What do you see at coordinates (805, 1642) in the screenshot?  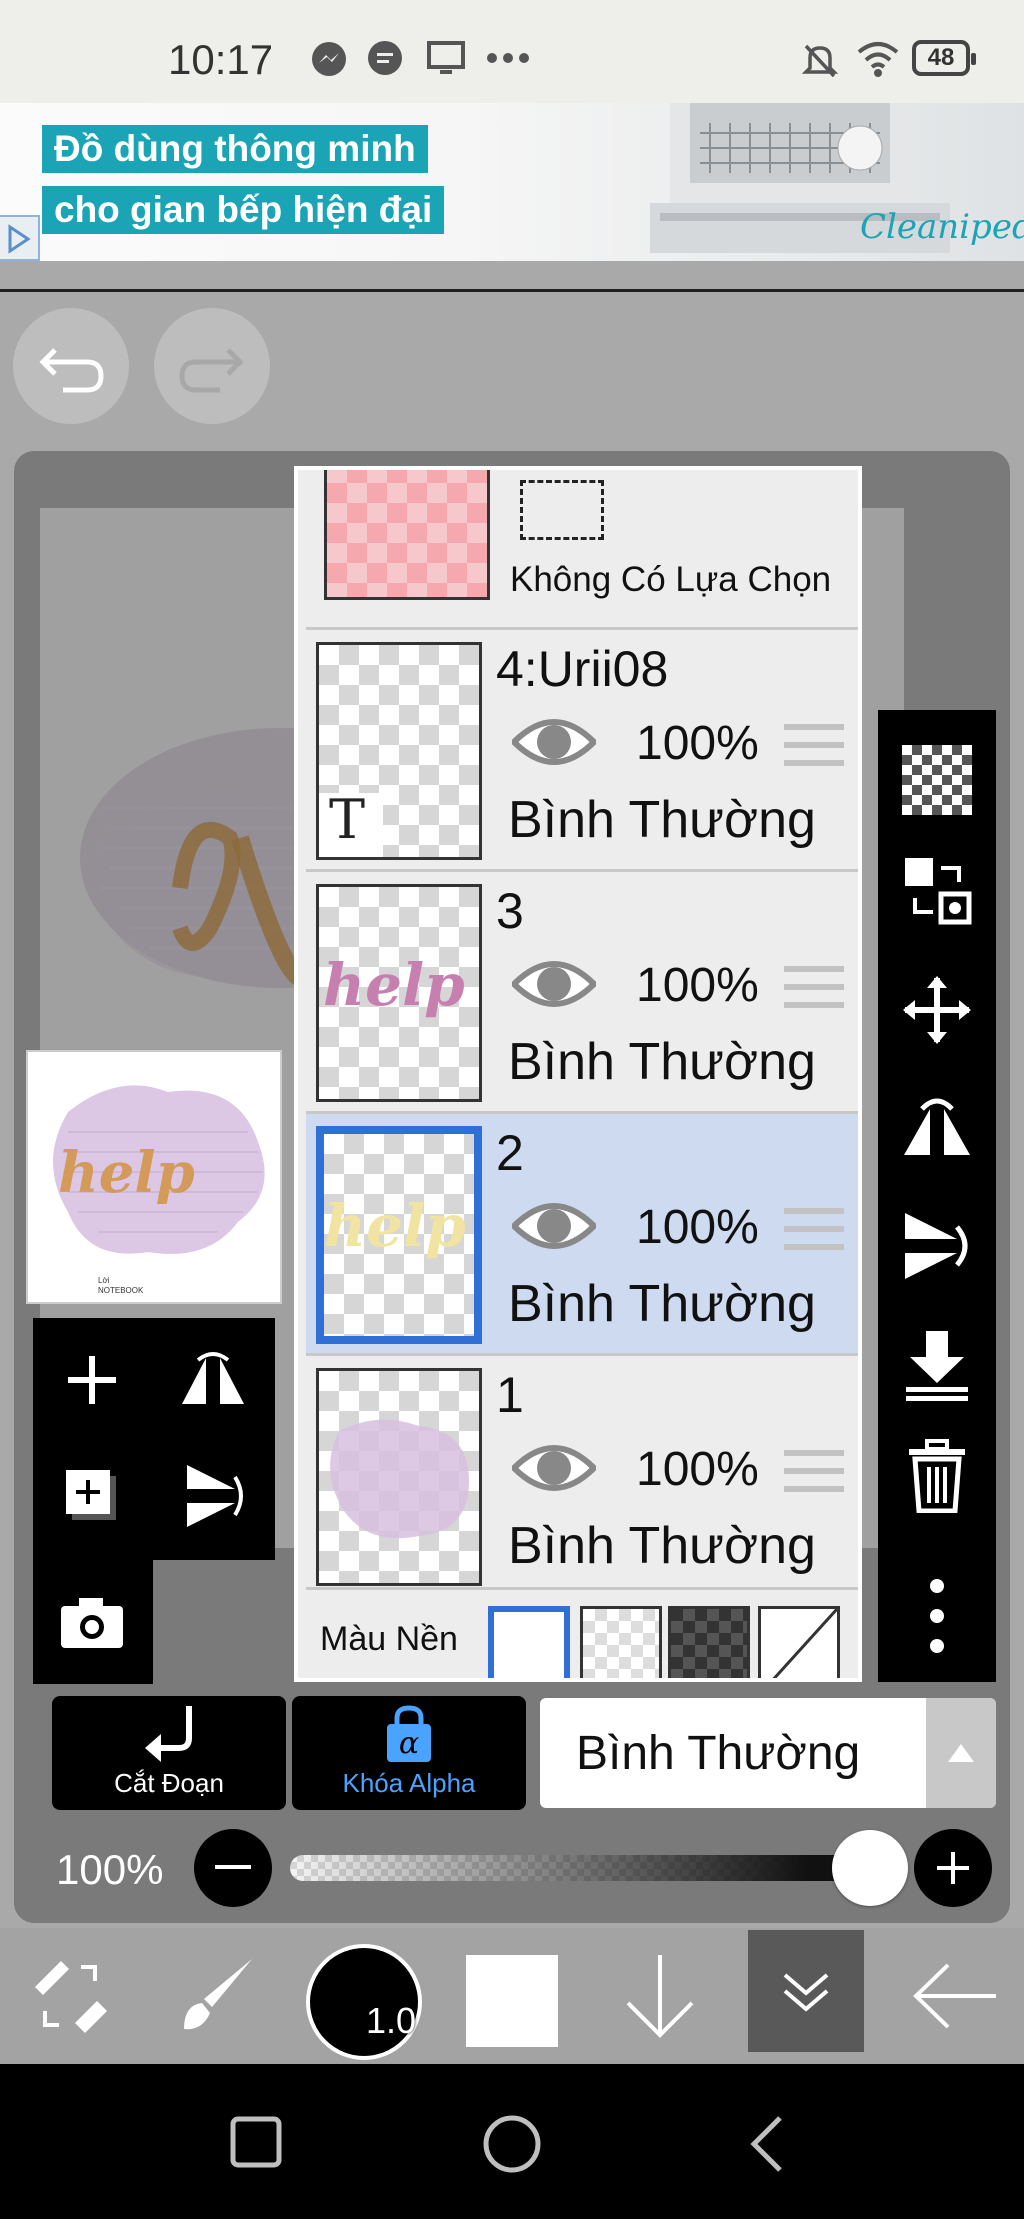 I see `diagonal-line-icon` at bounding box center [805, 1642].